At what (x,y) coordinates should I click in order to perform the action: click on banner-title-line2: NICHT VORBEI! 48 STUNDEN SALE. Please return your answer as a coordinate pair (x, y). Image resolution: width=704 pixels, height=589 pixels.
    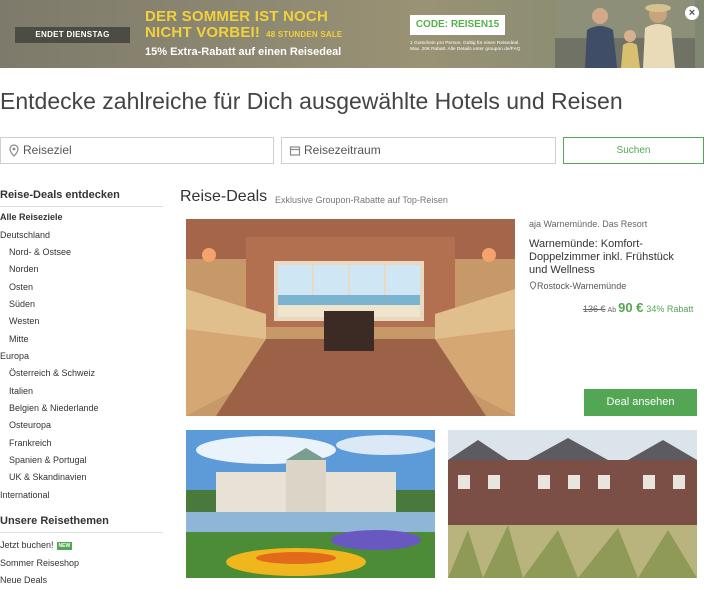
    Looking at the image, I should click on (275, 34).